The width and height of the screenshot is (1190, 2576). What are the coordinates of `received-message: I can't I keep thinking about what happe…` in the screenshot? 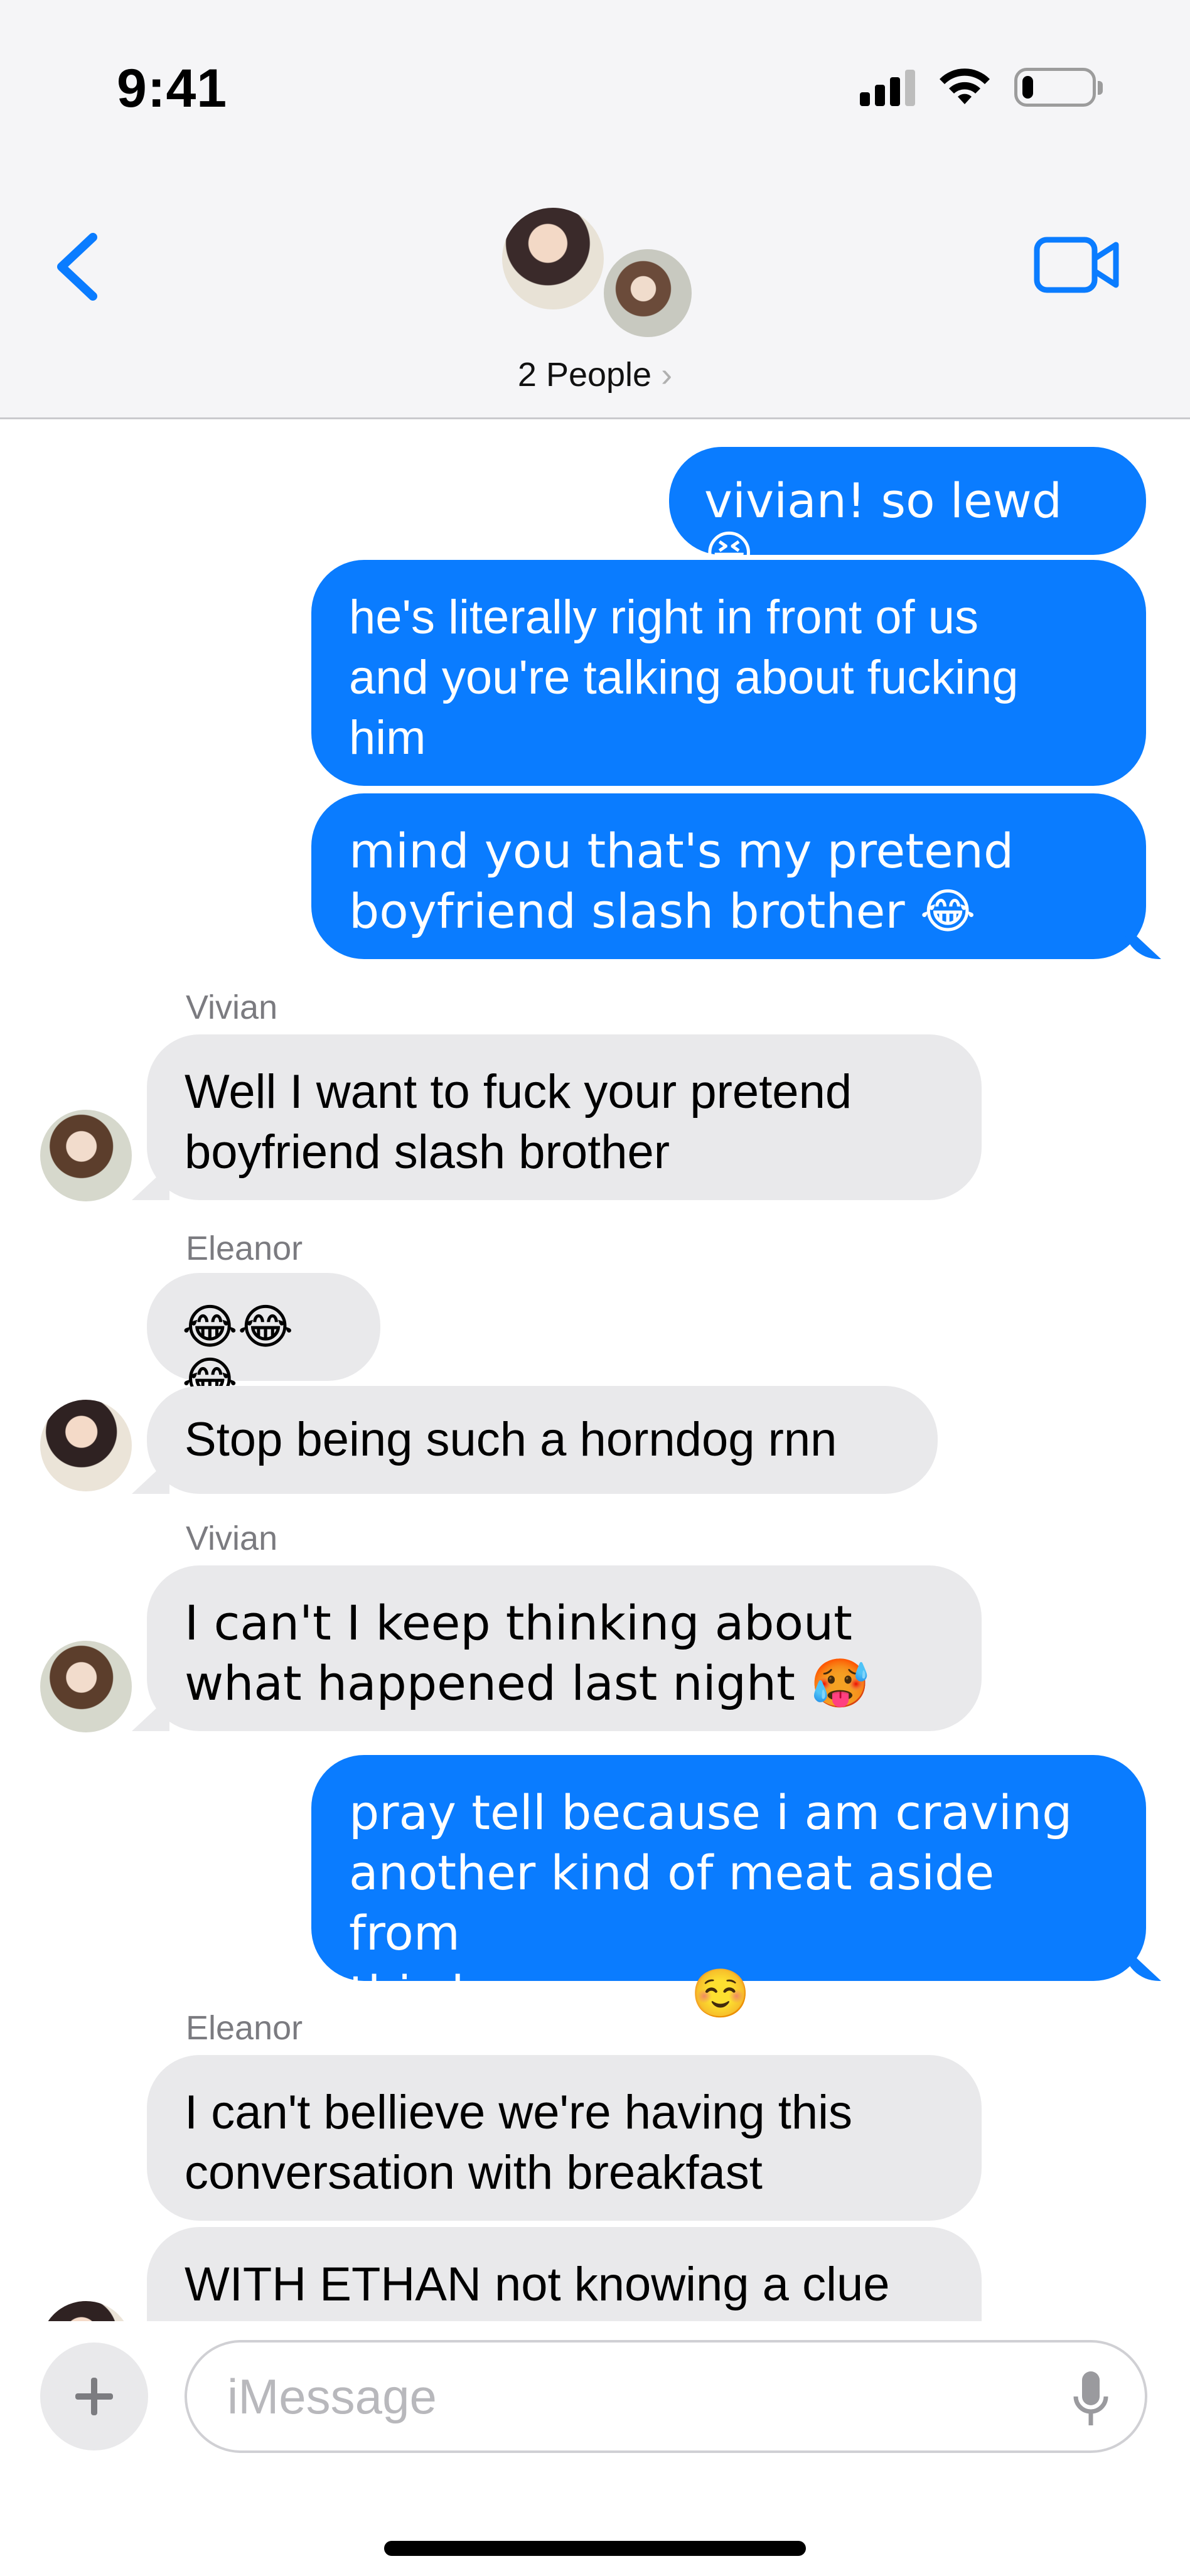 It's located at (564, 1648).